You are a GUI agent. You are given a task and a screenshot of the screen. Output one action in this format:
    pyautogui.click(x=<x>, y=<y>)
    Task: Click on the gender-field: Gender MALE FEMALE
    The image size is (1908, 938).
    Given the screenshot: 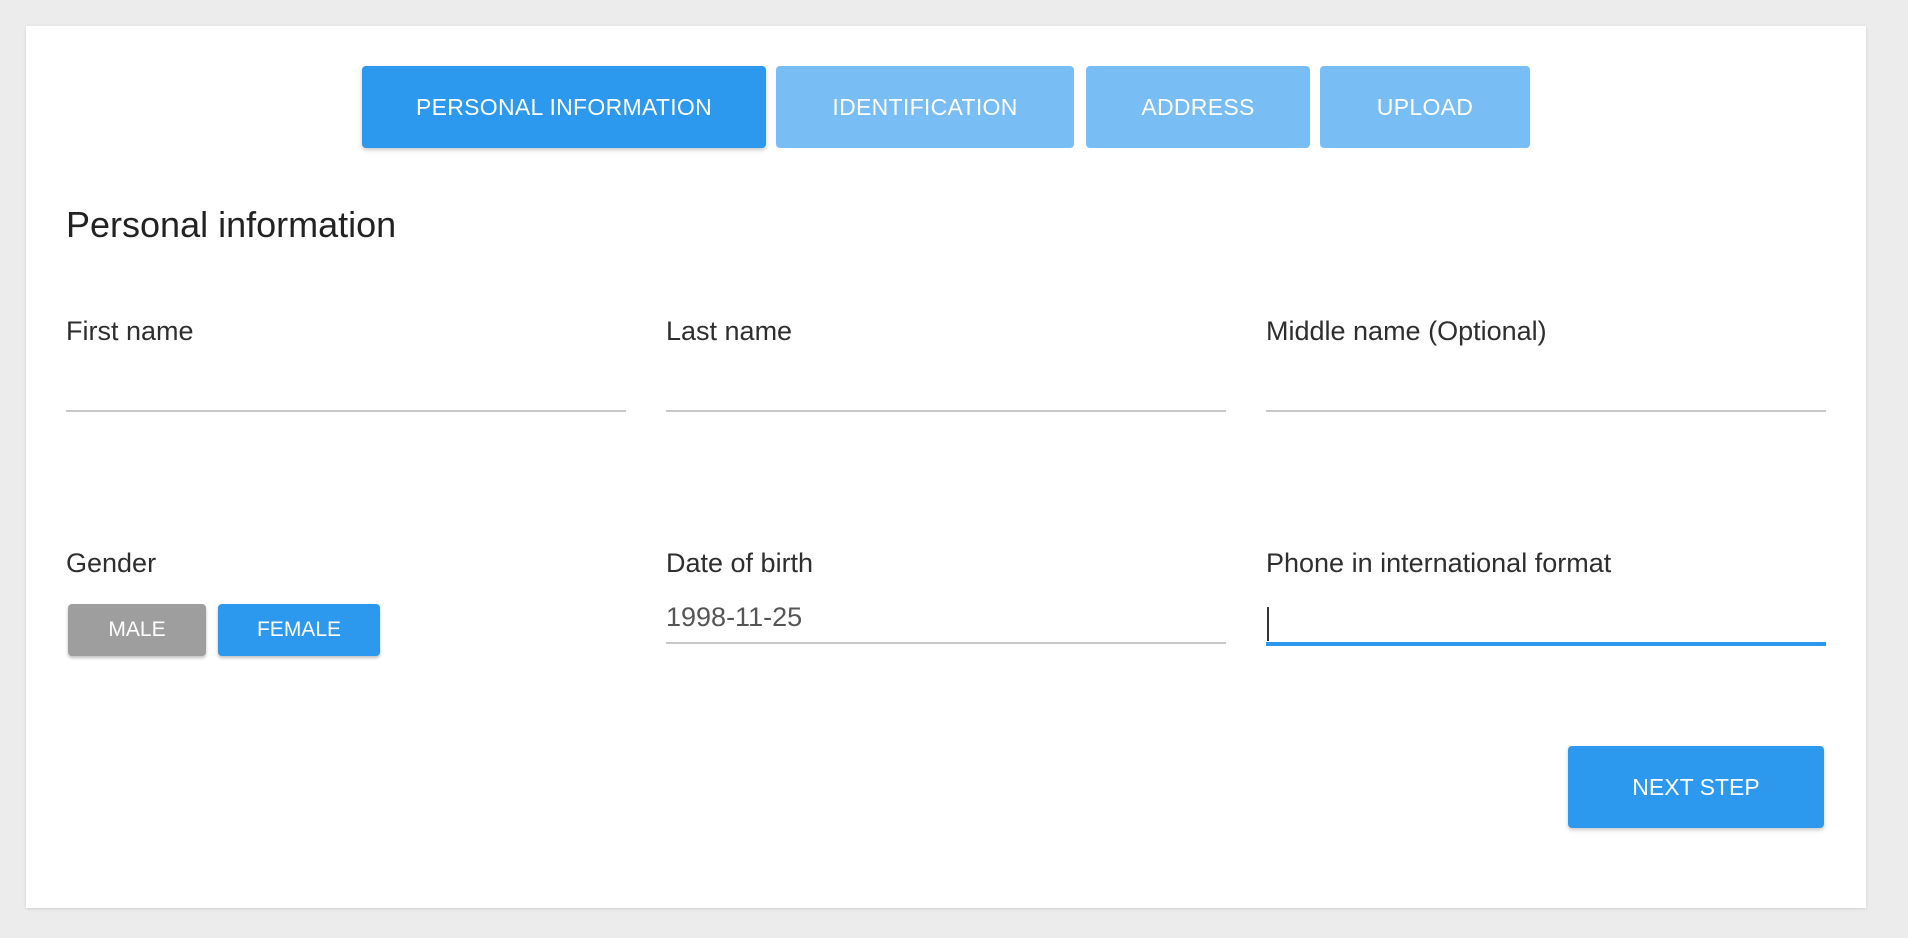 What is the action you would take?
    pyautogui.click(x=346, y=602)
    